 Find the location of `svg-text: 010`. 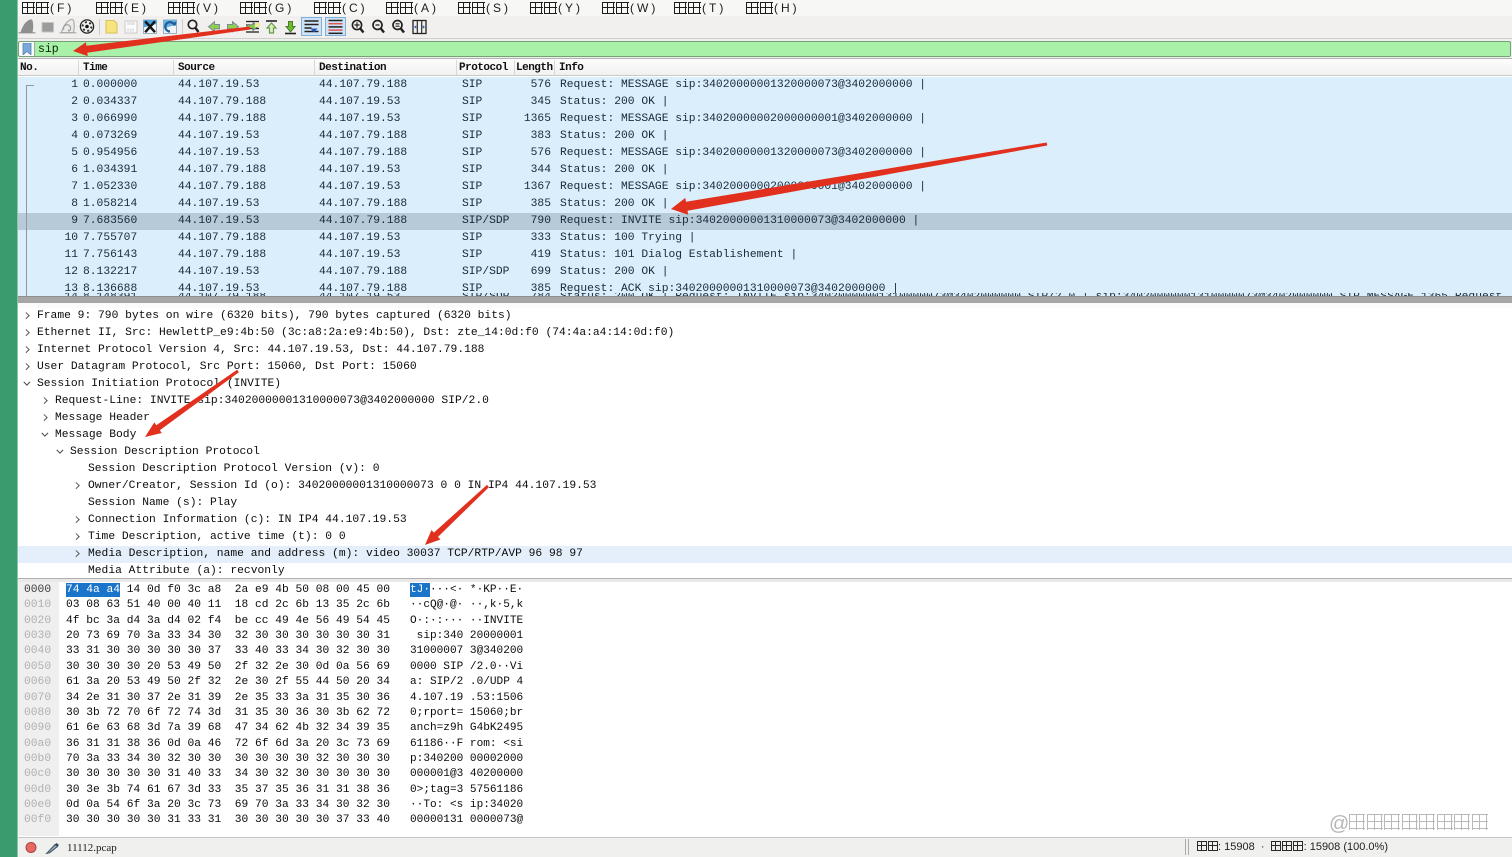

svg-text: 010 is located at coordinates (131, 30).